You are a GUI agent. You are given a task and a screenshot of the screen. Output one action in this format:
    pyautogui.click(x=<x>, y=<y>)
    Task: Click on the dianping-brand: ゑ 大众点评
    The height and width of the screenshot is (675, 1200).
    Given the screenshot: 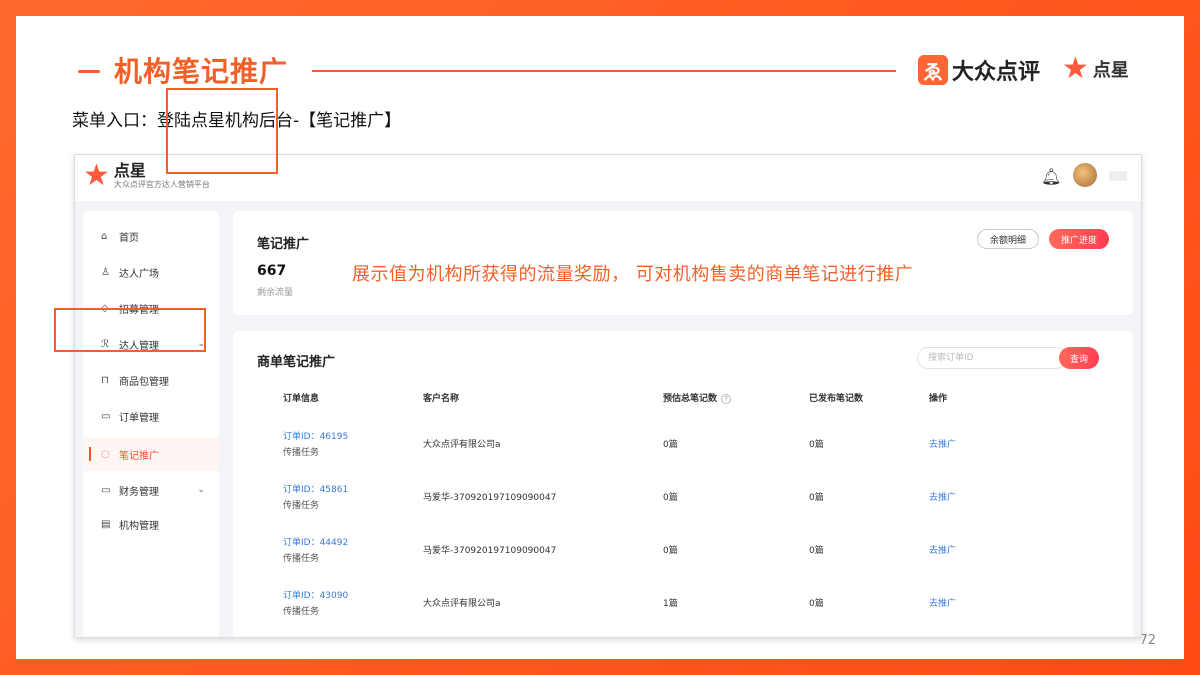 What is the action you would take?
    pyautogui.click(x=979, y=70)
    